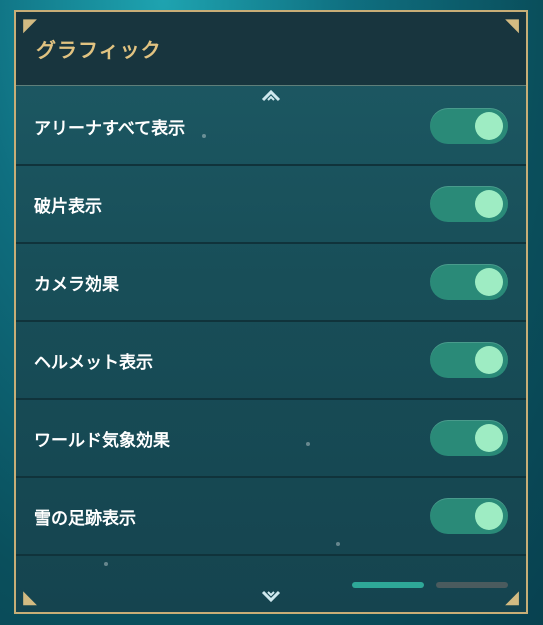  Describe the element at coordinates (93, 362) in the screenshot. I see `setting-label: ヘルメット表示` at that location.